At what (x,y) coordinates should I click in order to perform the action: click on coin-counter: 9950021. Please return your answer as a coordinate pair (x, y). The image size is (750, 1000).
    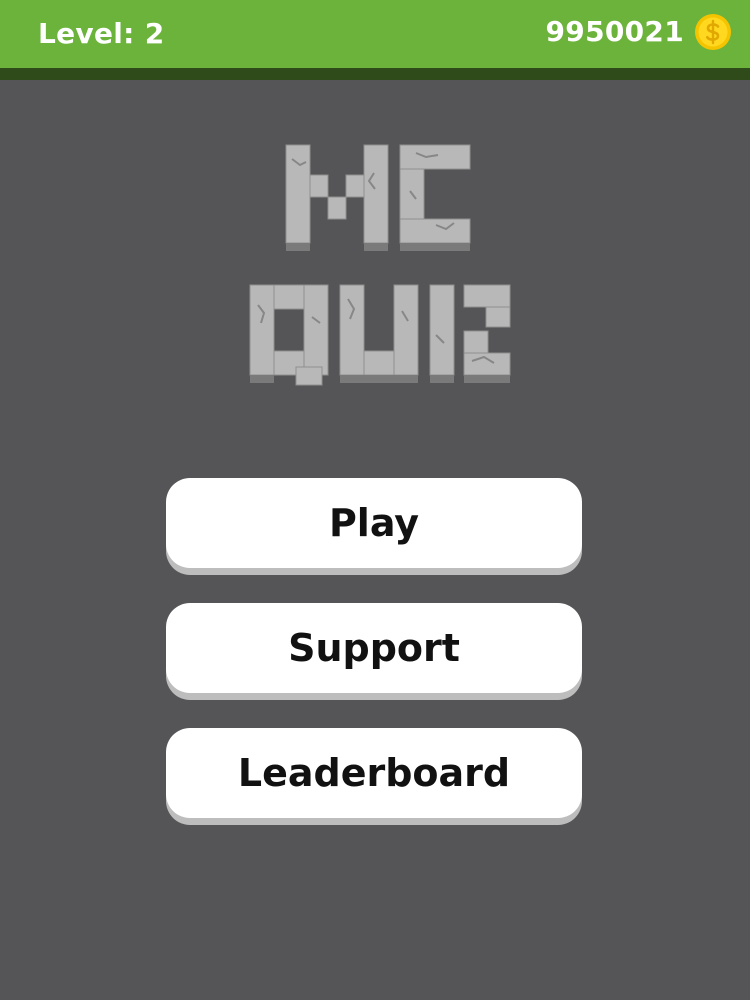
    Looking at the image, I should click on (639, 32).